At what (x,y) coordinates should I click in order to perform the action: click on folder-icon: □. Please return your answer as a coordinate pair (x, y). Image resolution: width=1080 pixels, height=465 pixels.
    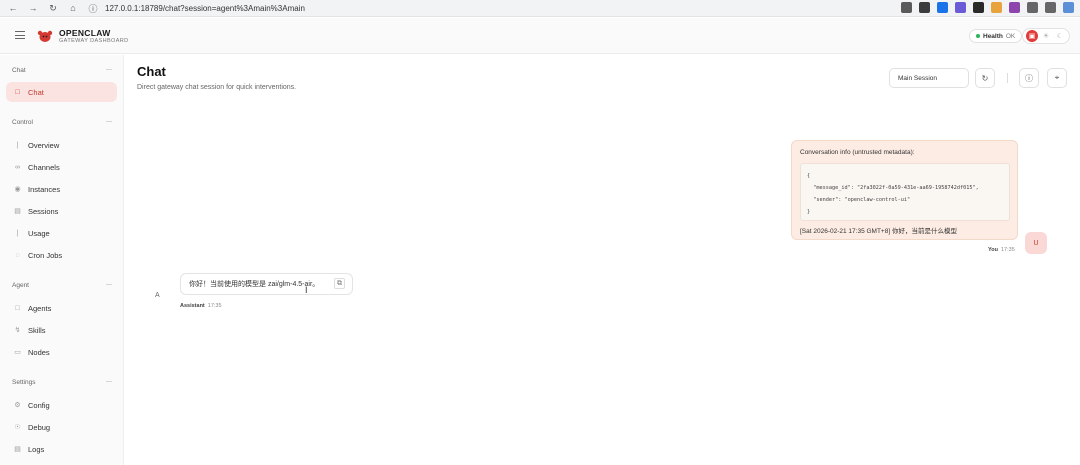
    Looking at the image, I should click on (17, 308).